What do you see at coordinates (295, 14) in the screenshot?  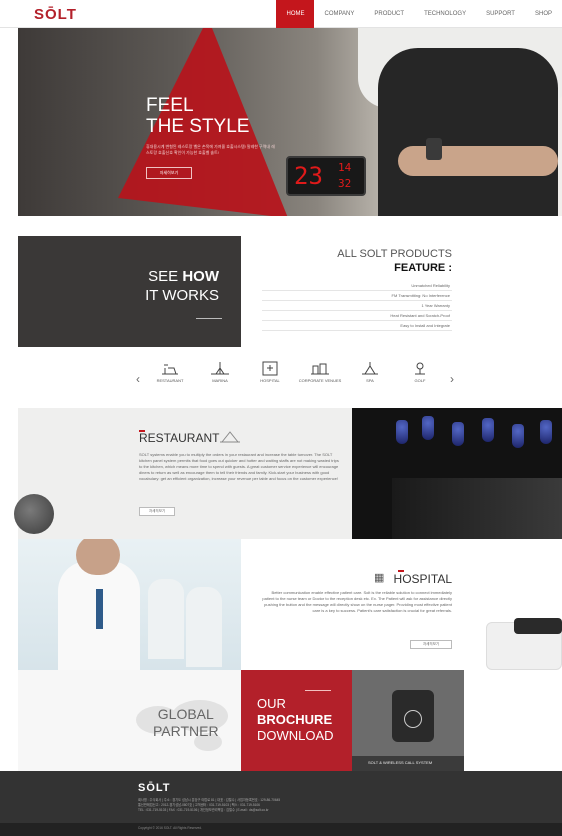 I see `nav-home: HOME` at bounding box center [295, 14].